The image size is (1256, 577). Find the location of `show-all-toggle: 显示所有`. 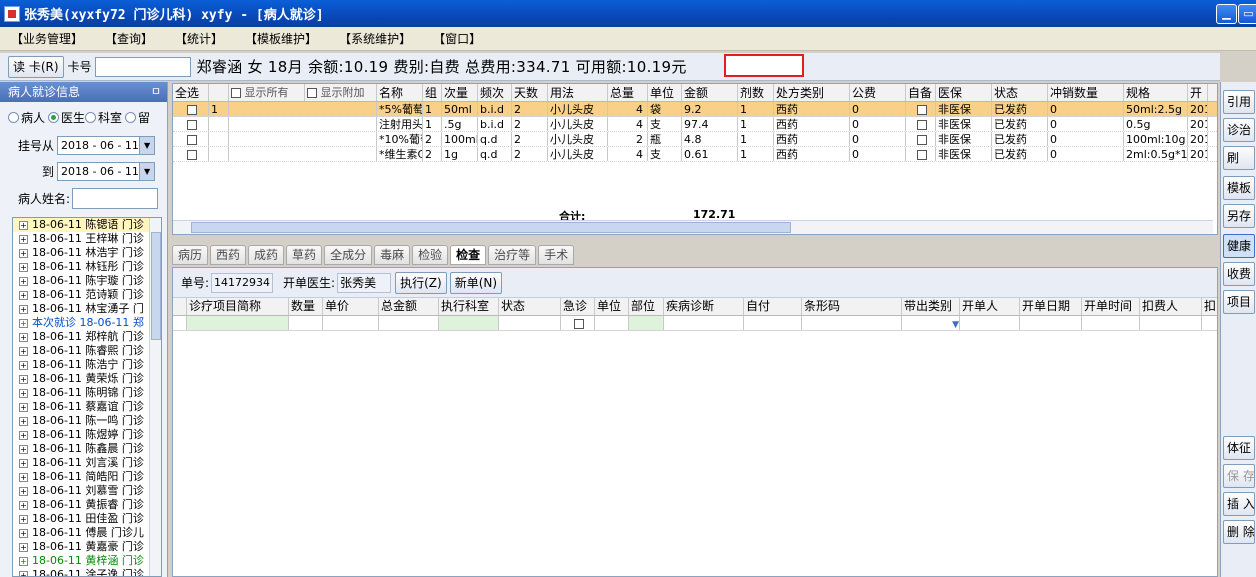

show-all-toggle: 显示所有 is located at coordinates (267, 92).